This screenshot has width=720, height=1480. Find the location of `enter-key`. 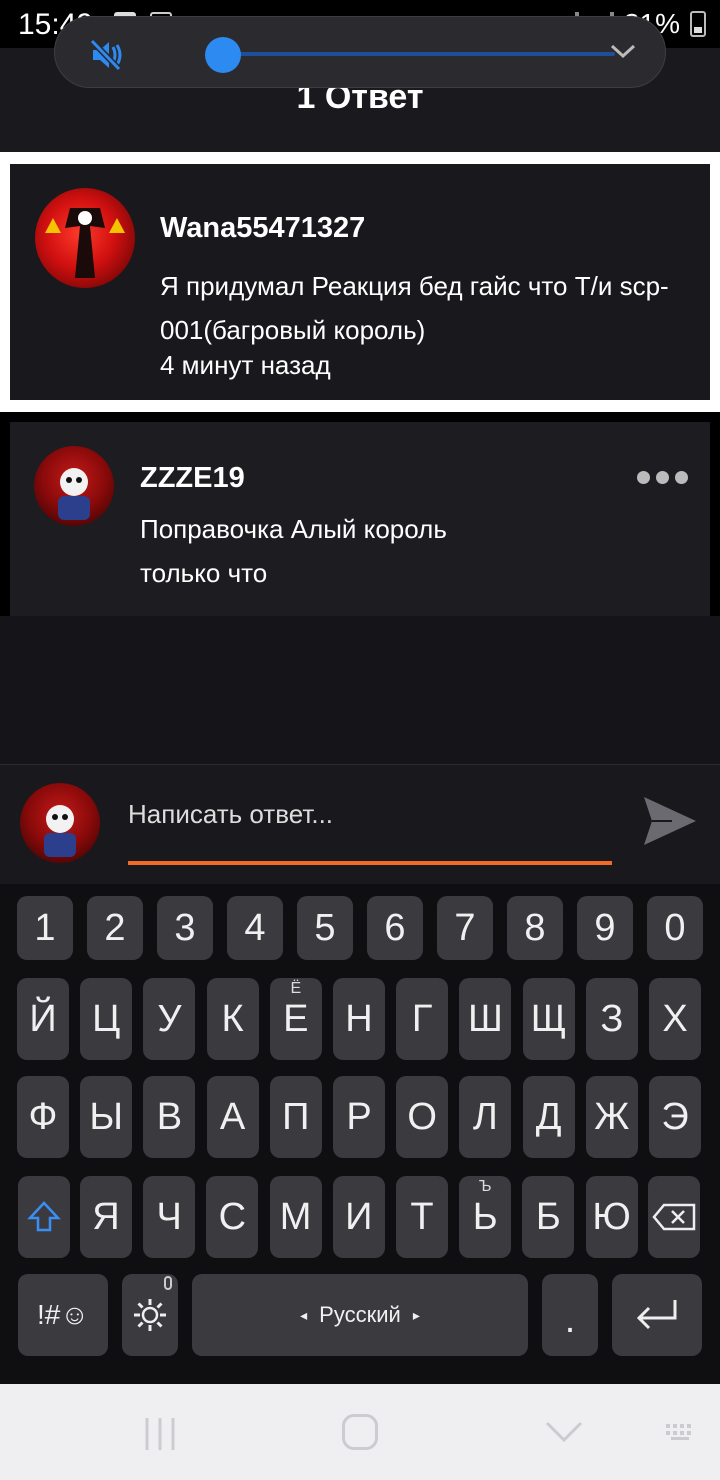

enter-key is located at coordinates (657, 1315).